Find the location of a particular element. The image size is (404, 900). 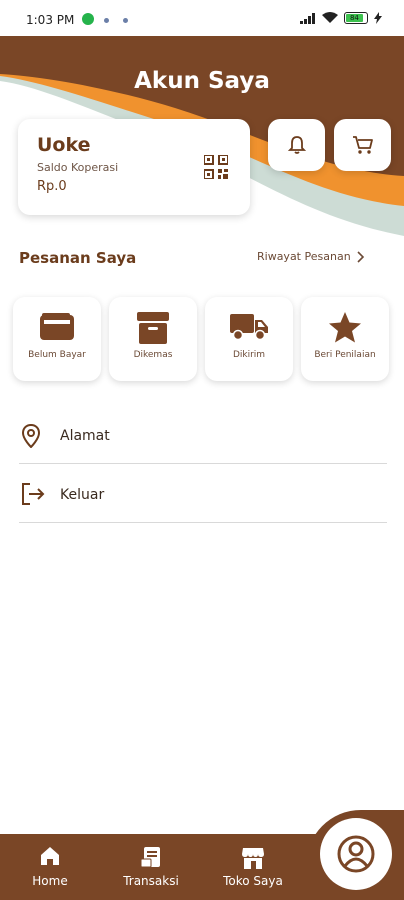

notification-button is located at coordinates (296, 145).